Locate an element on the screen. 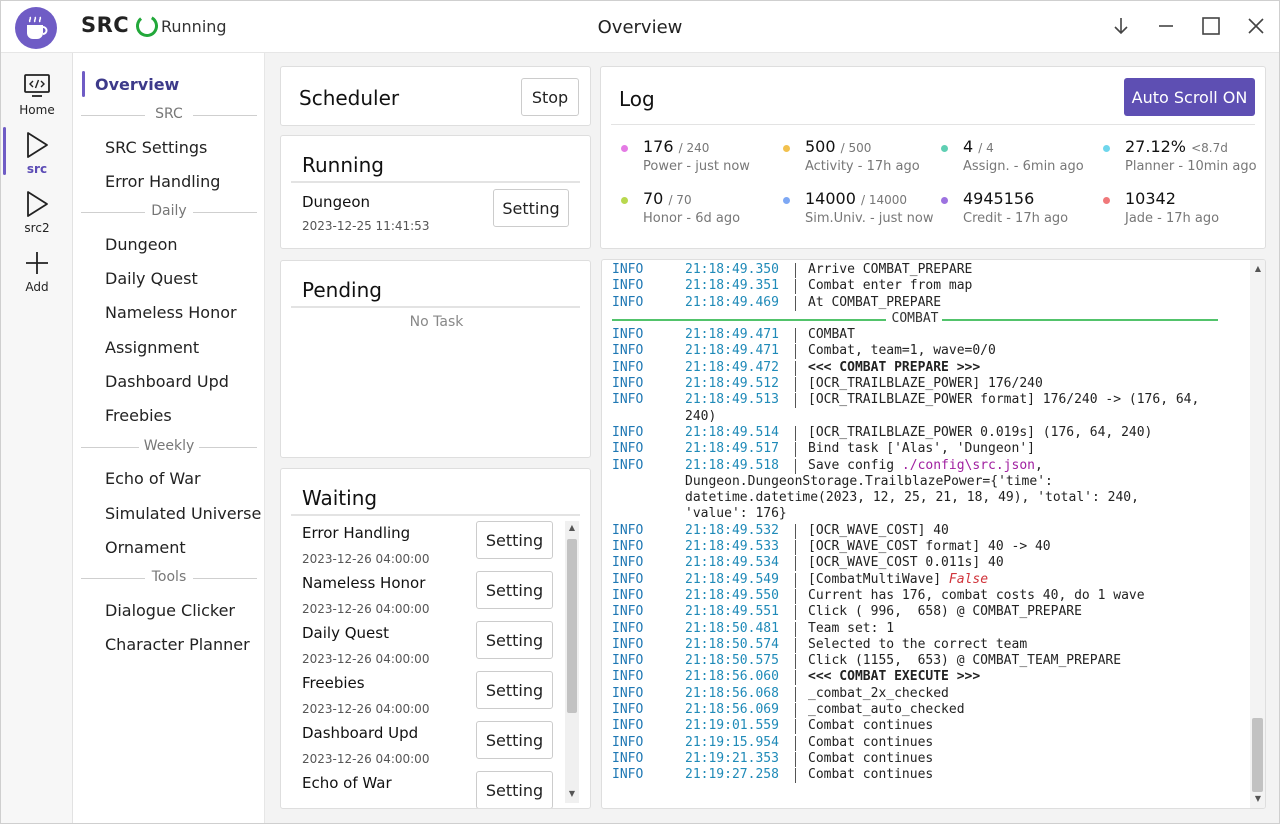 This screenshot has height=824, width=1280. menu-item-simulated-universe: Simulated Universe is located at coordinates (183, 513).